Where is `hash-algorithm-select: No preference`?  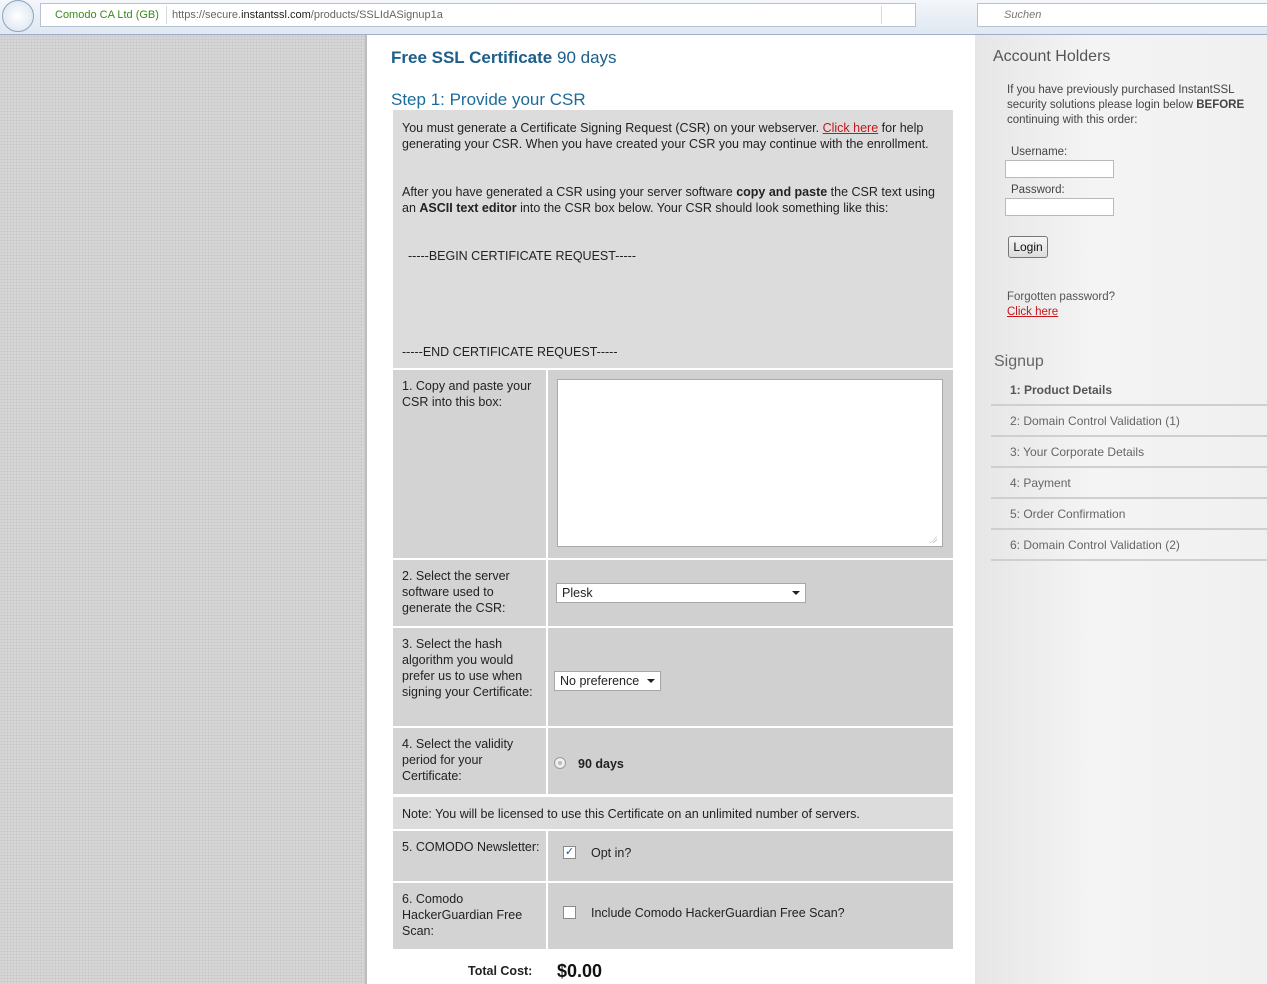
hash-algorithm-select: No preference is located at coordinates (607, 681).